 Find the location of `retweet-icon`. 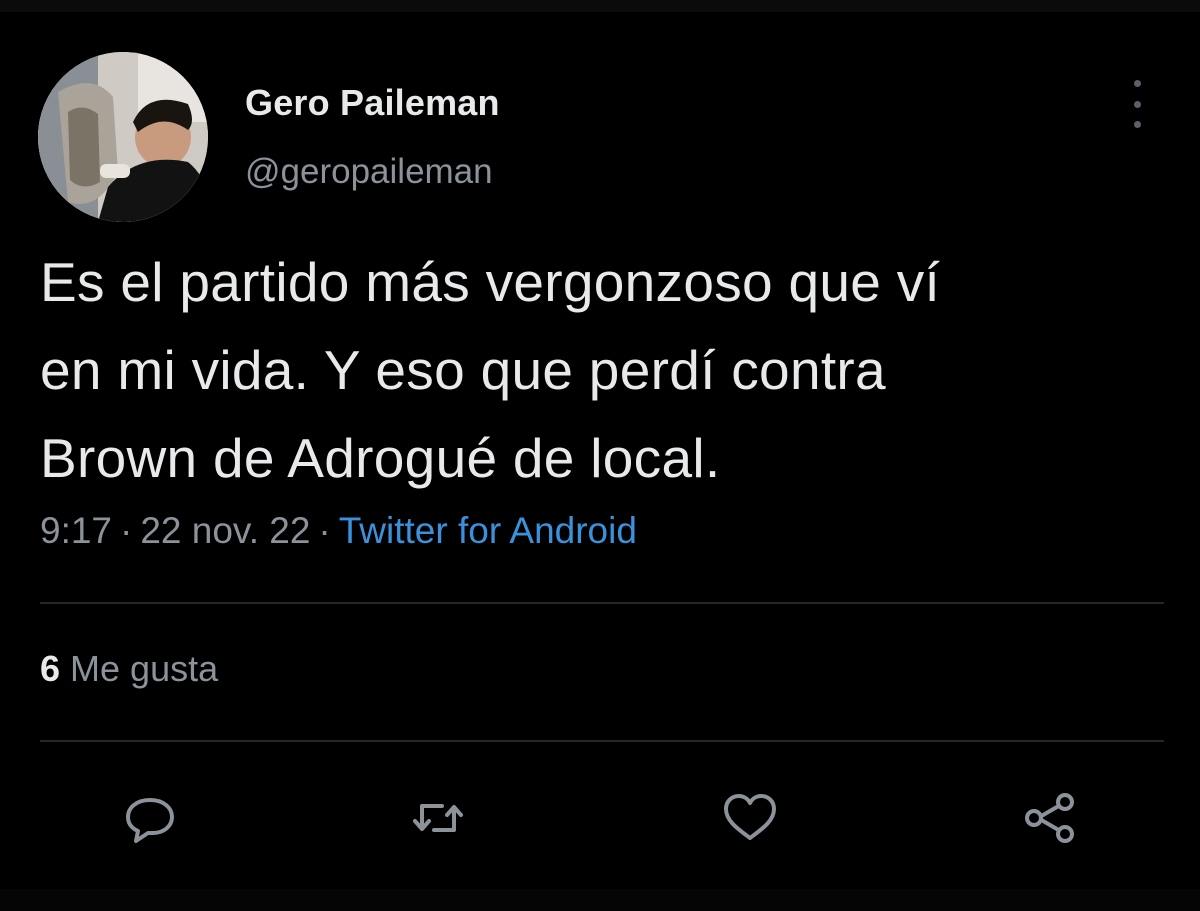

retweet-icon is located at coordinates (438, 818).